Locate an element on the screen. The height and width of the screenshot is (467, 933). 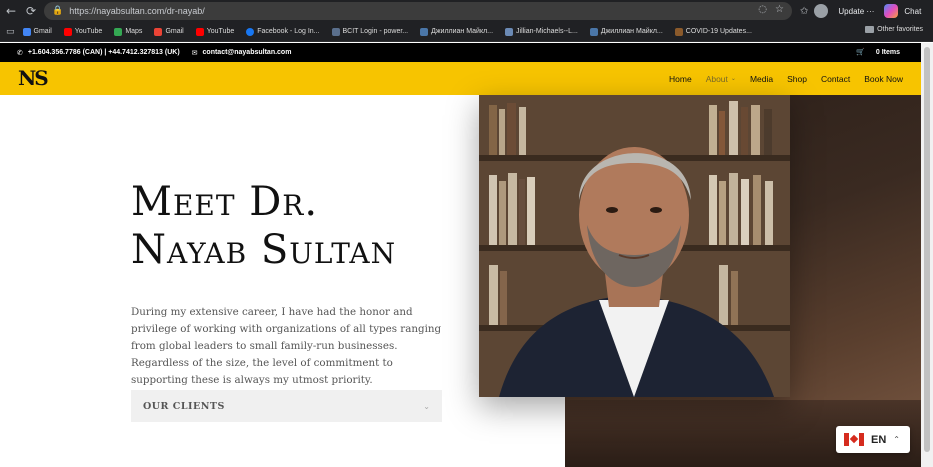
other-favorites: Other favorites is located at coordinates (894, 29).